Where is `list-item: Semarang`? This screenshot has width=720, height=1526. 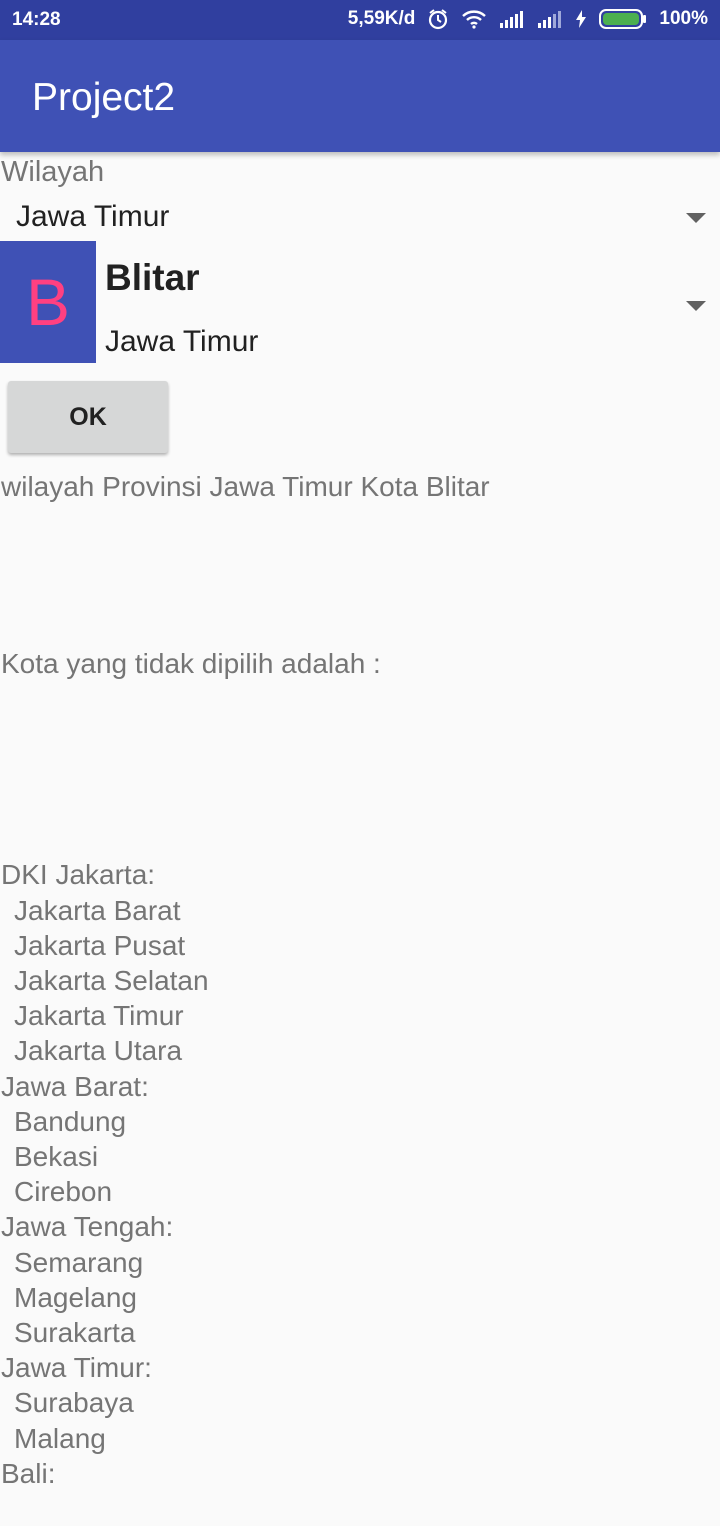 list-item: Semarang is located at coordinates (79, 1262).